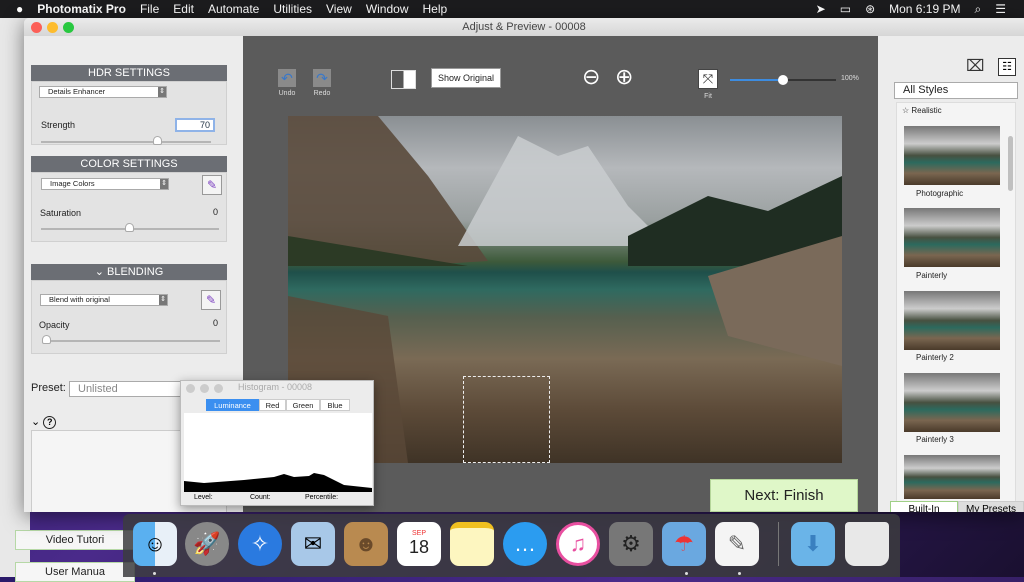  I want to click on saturation-label: Saturation, so click(61, 213).